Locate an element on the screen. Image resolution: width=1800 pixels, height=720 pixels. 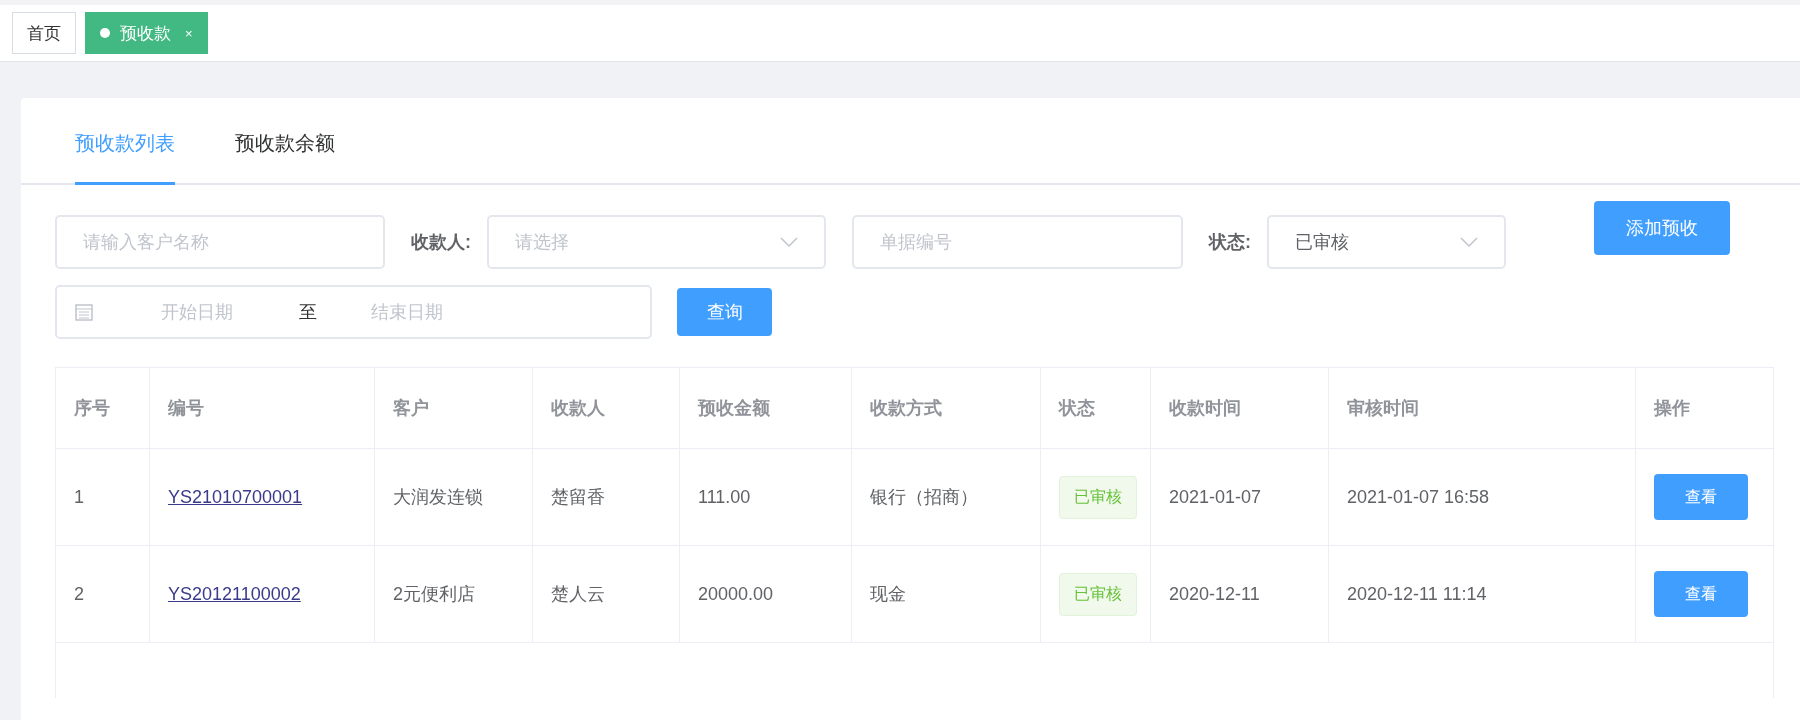
table-cell-text: 银行（招商） is located at coordinates (924, 497).